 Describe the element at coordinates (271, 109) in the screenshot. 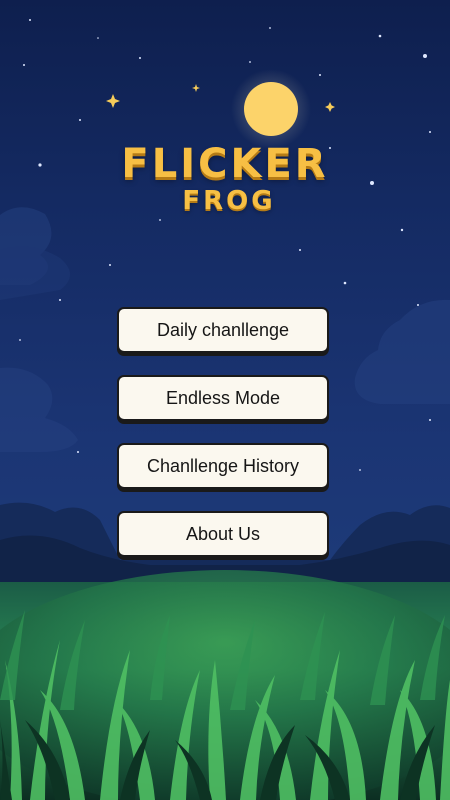

I see `moon-icon` at that location.